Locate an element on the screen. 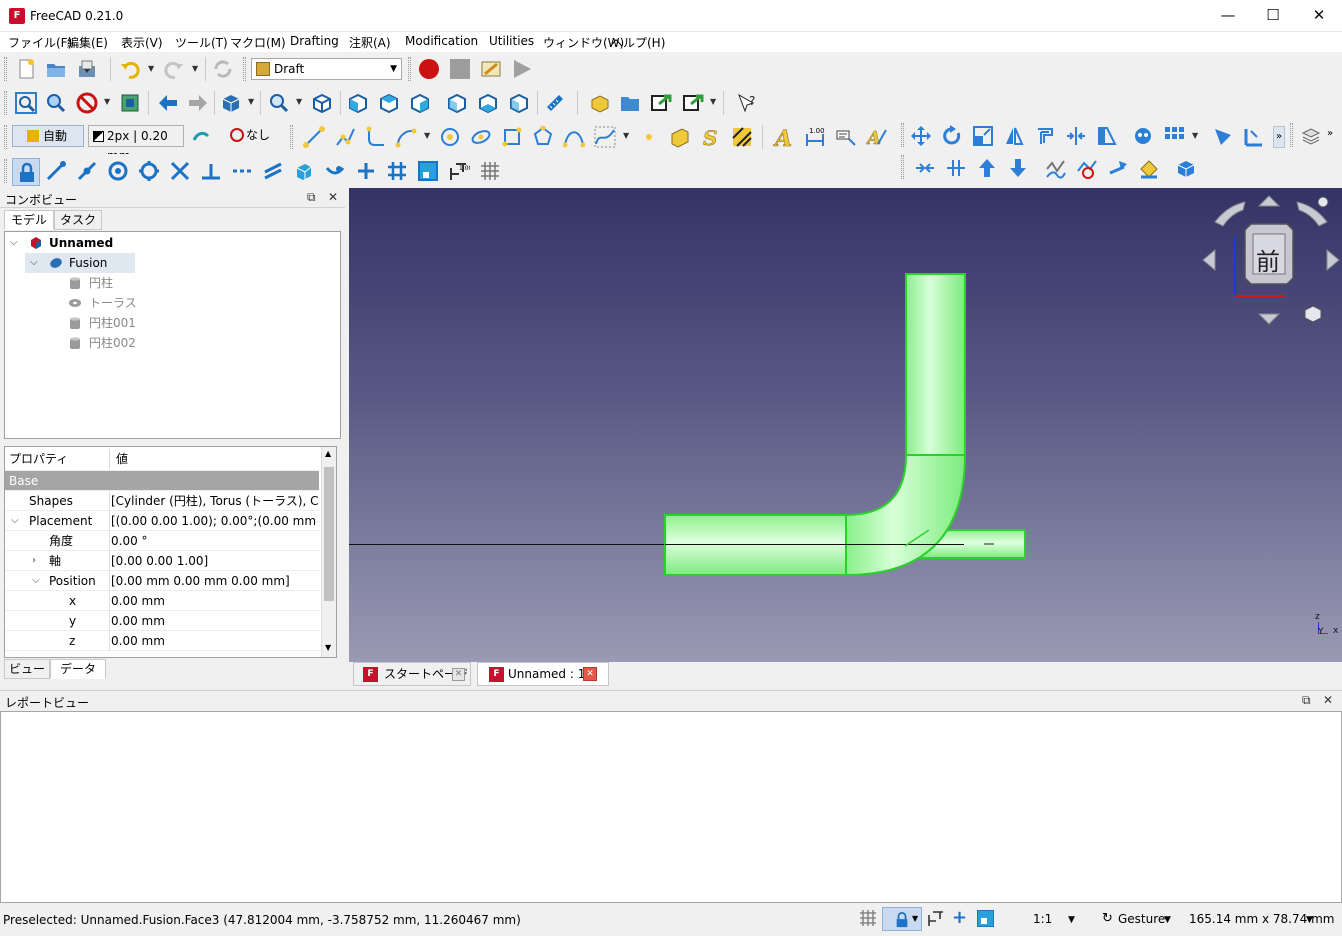 The height and width of the screenshot is (936, 1342). bottom-view-icon is located at coordinates (488, 103).